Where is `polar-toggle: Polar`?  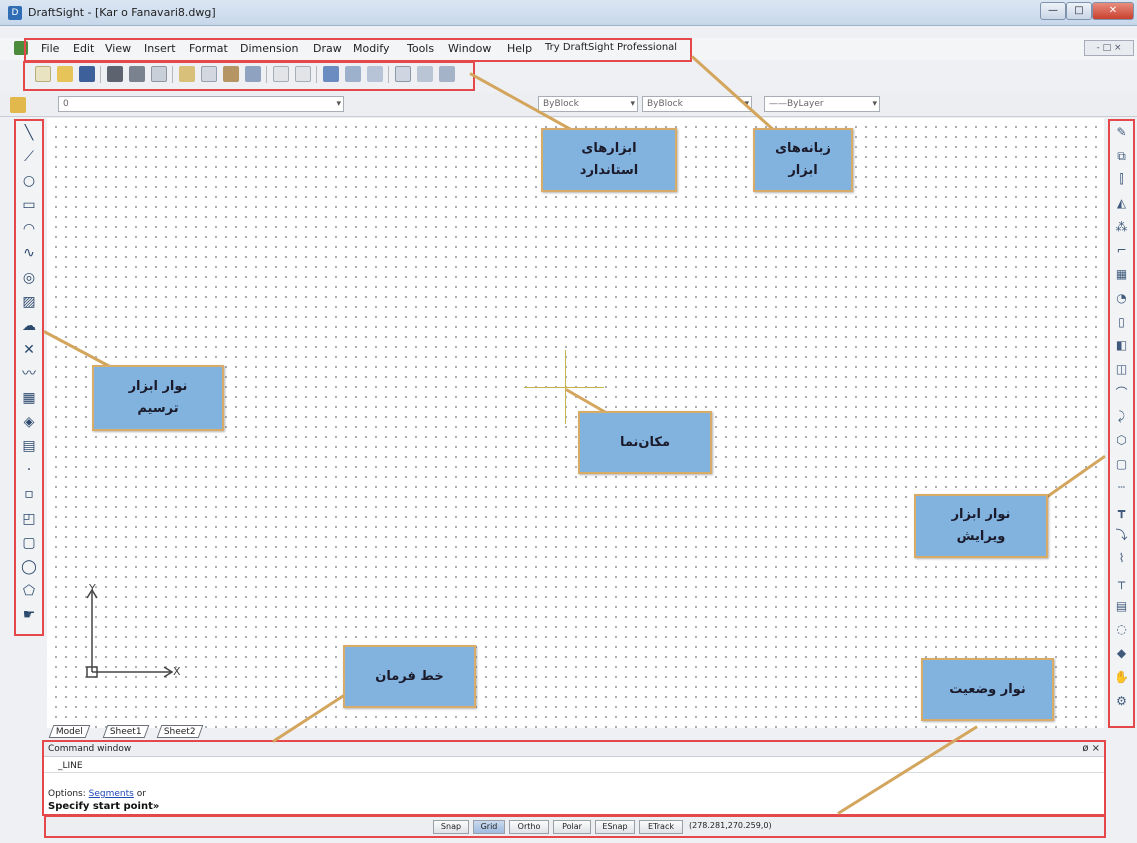
polar-toggle: Polar is located at coordinates (572, 827).